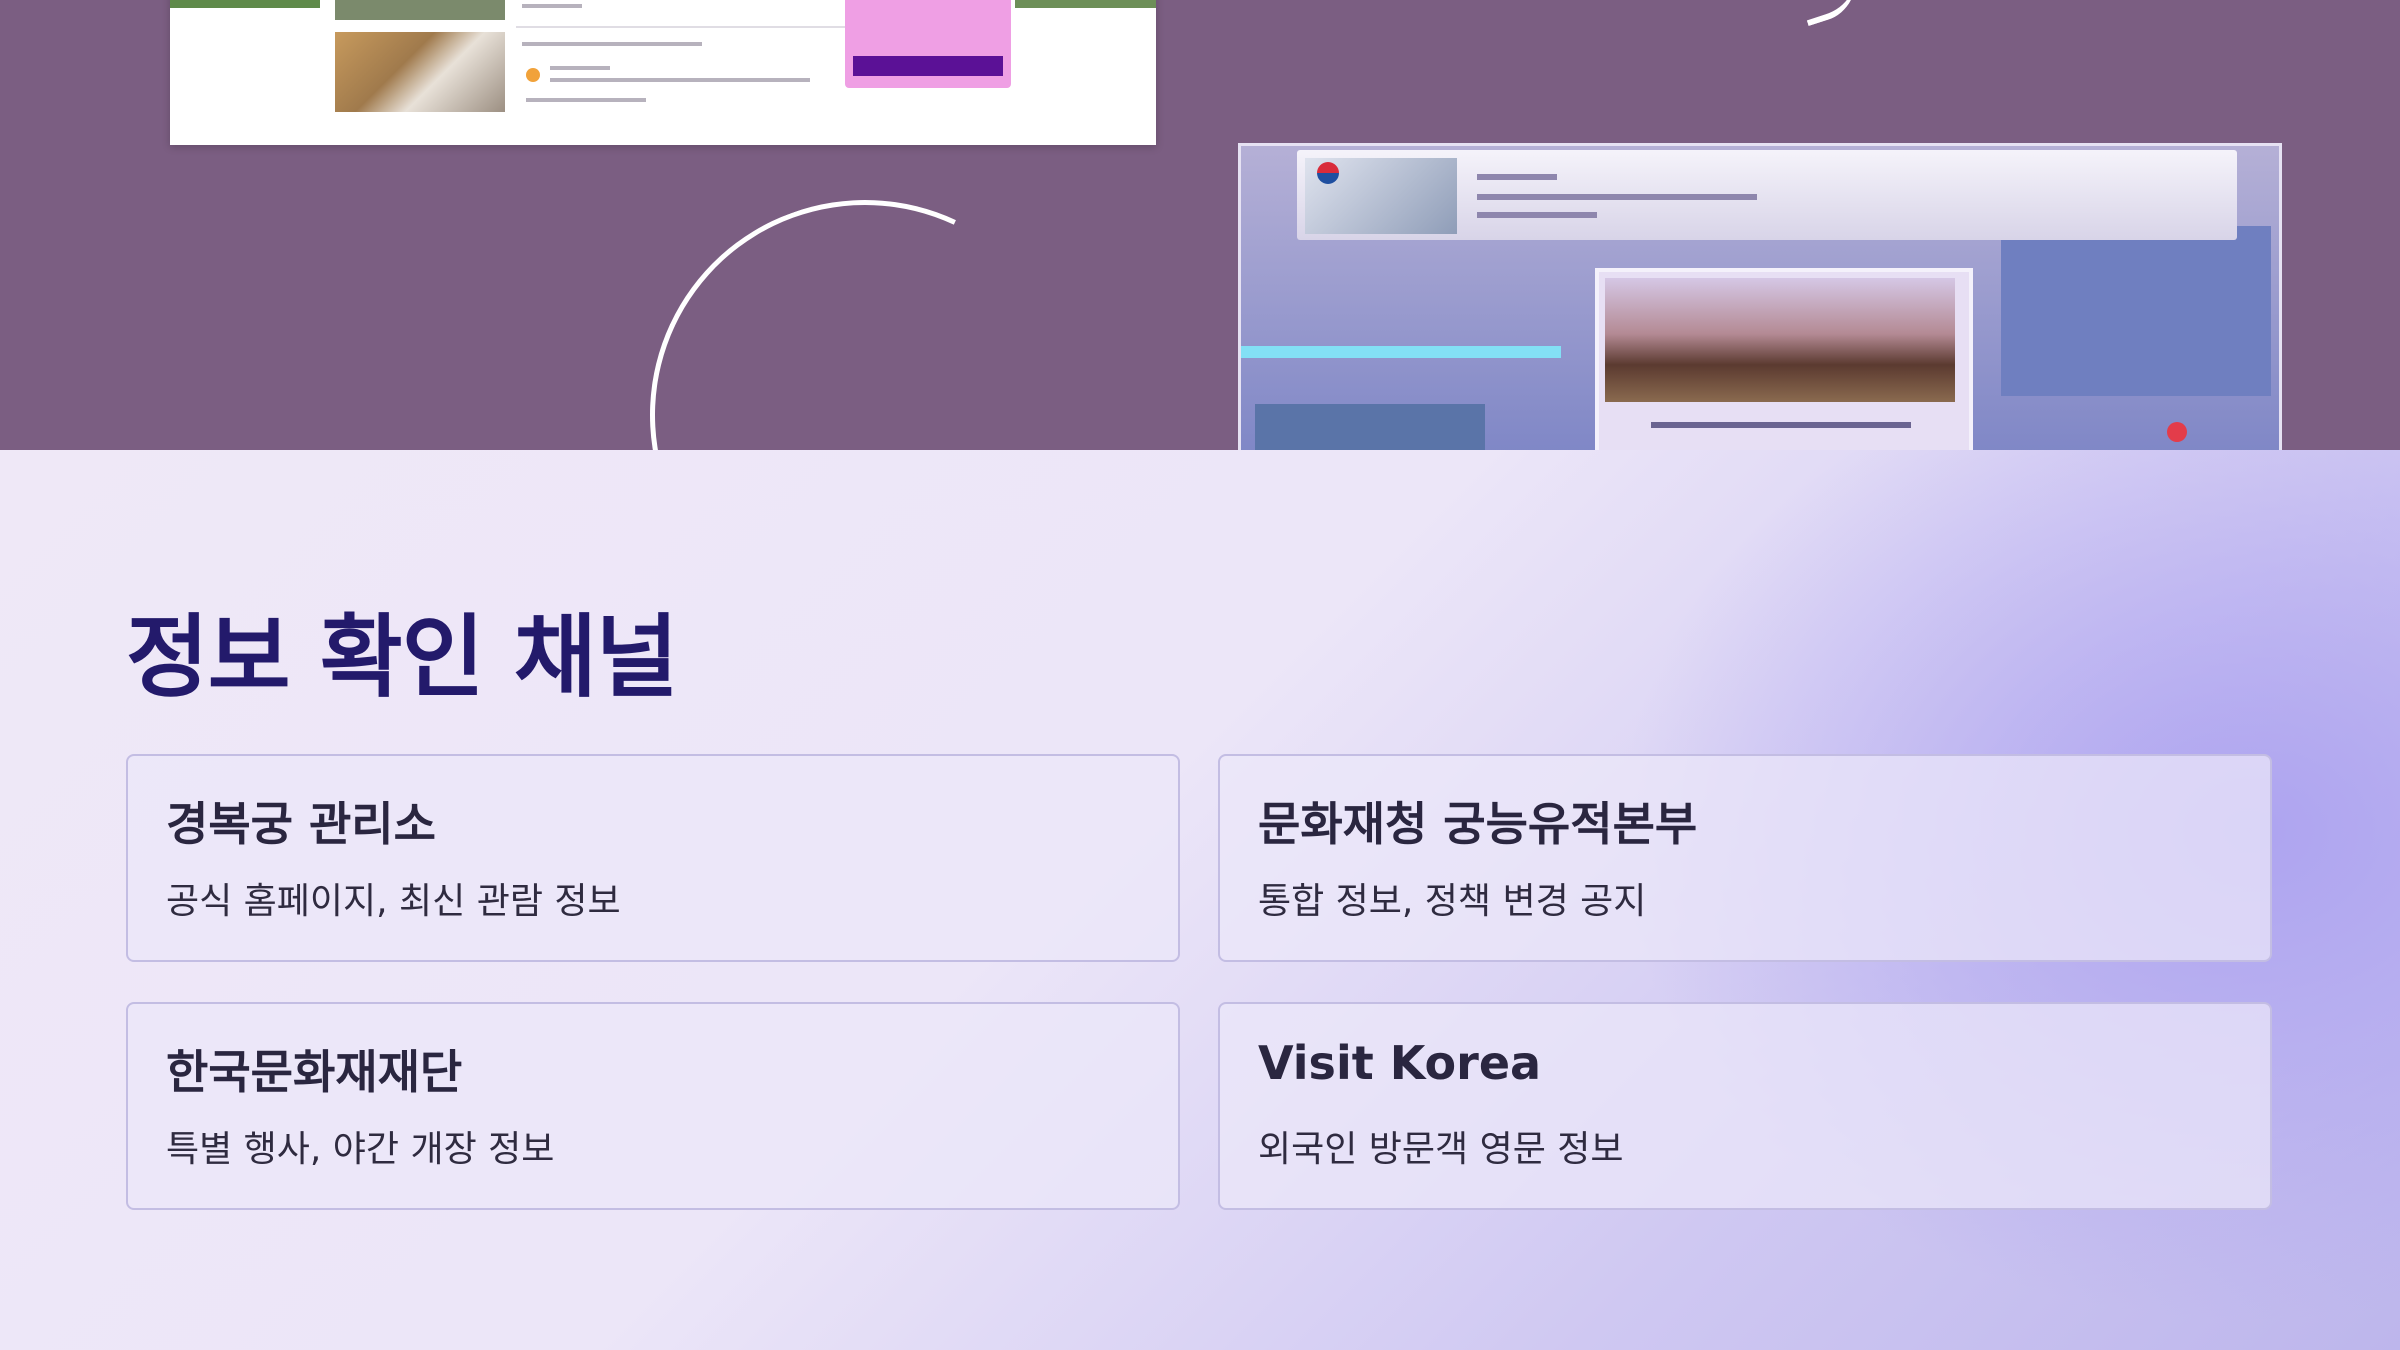 Image resolution: width=2400 pixels, height=1350 pixels. I want to click on screenshot-side-panel, so click(2136, 311).